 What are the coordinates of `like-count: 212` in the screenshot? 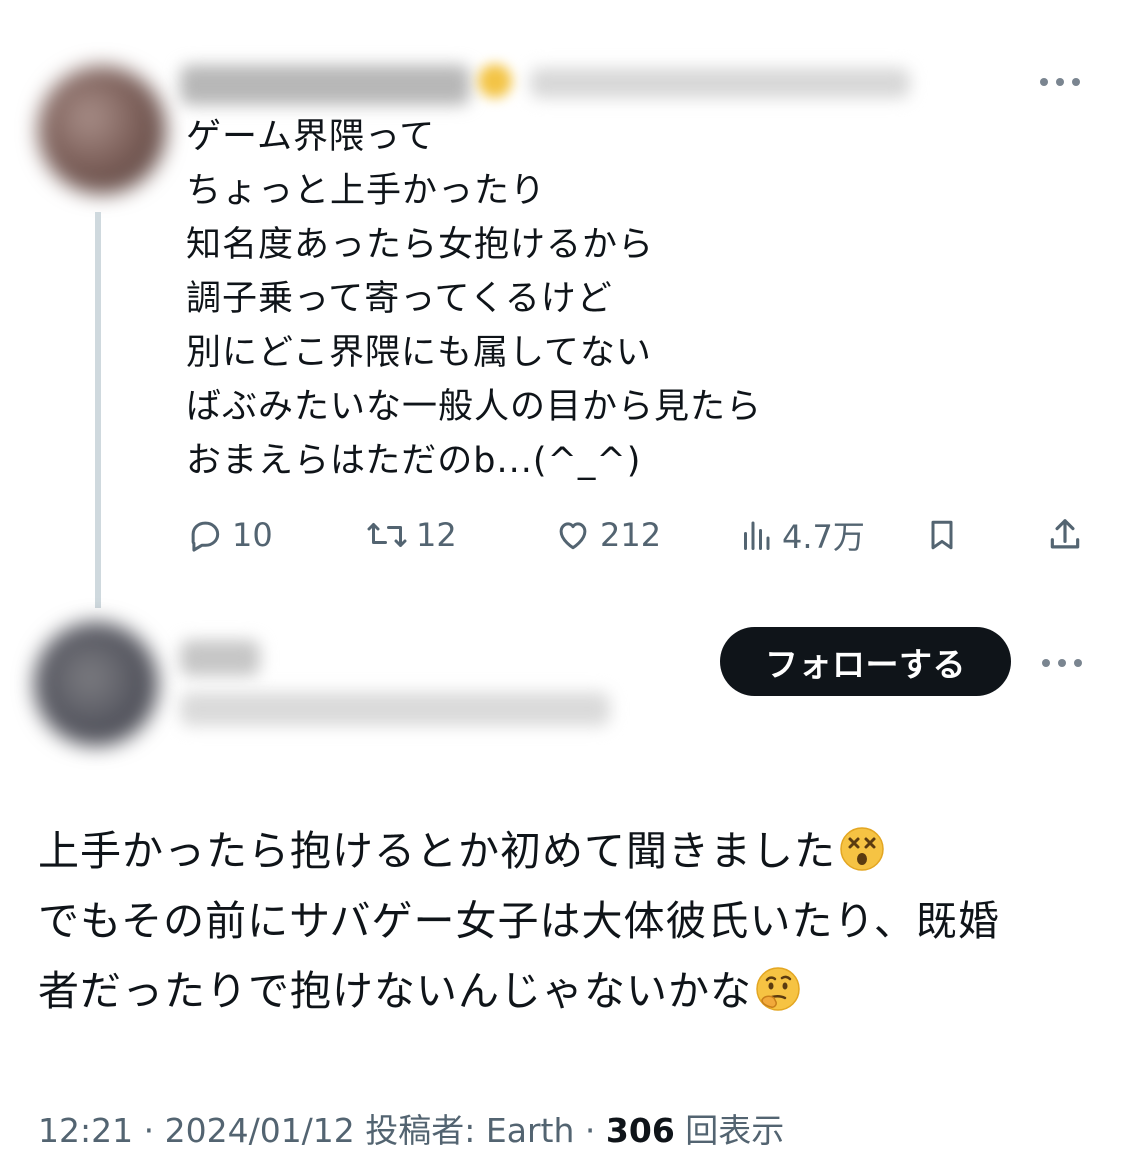 It's located at (631, 535).